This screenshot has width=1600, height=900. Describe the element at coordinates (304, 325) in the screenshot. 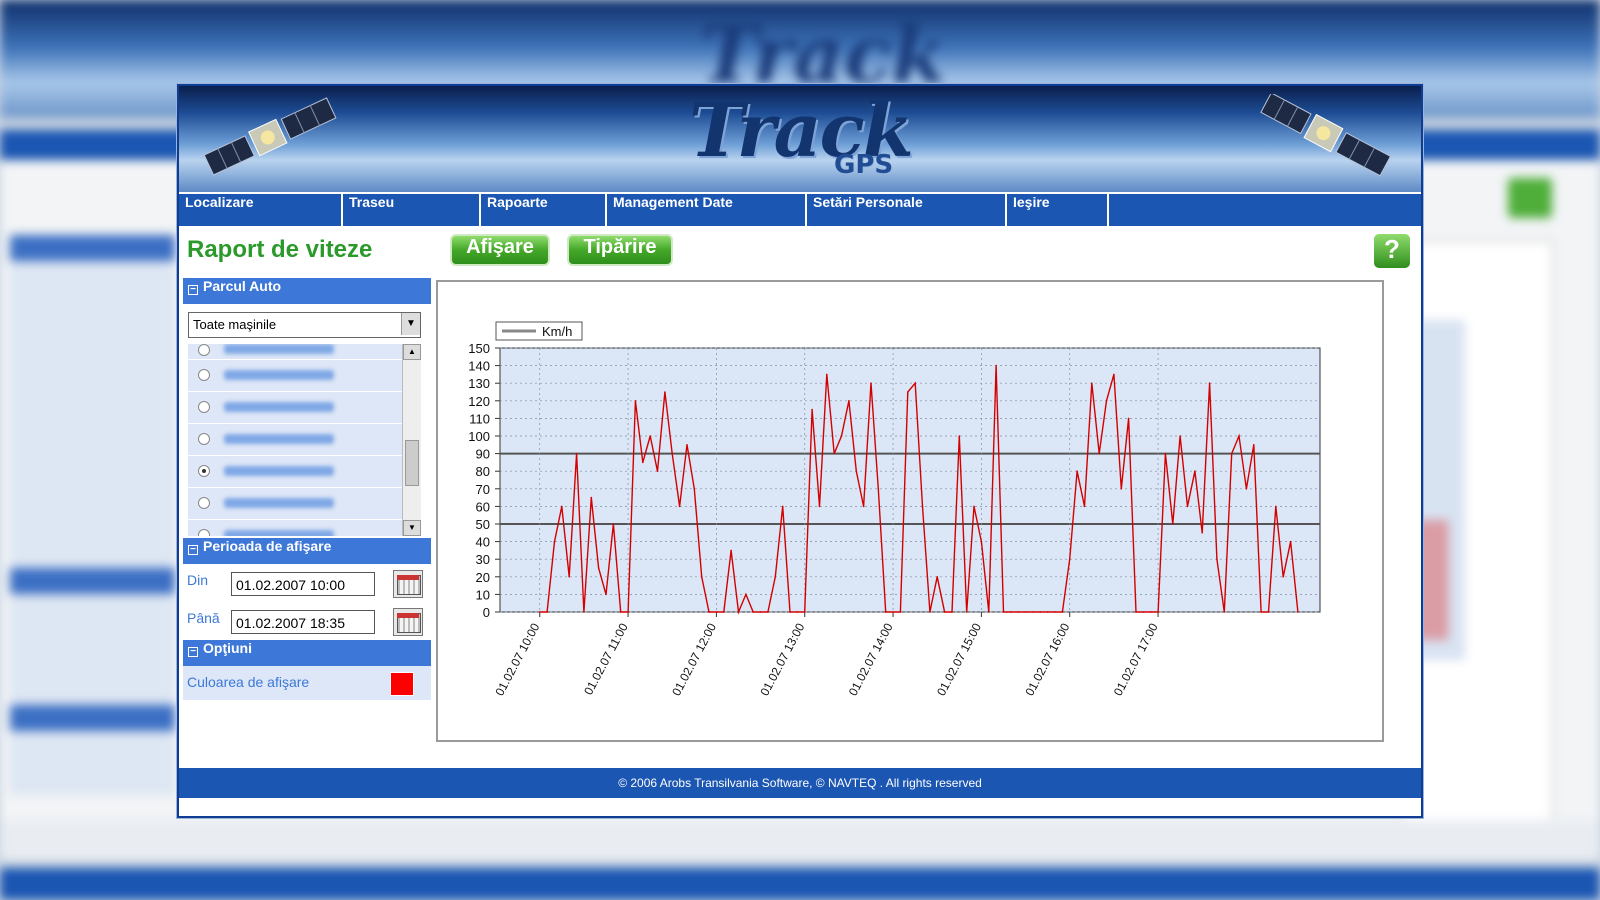

I see `vehicle-select: Toate maşinile ▼` at that location.